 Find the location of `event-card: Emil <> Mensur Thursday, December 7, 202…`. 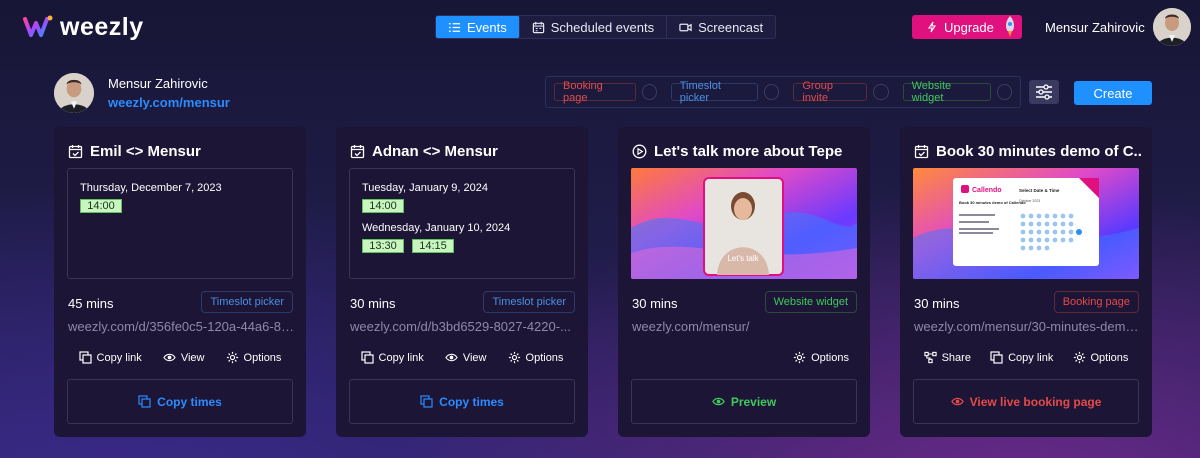

event-card: Emil <> Mensur Thursday, December 7, 202… is located at coordinates (180, 282).